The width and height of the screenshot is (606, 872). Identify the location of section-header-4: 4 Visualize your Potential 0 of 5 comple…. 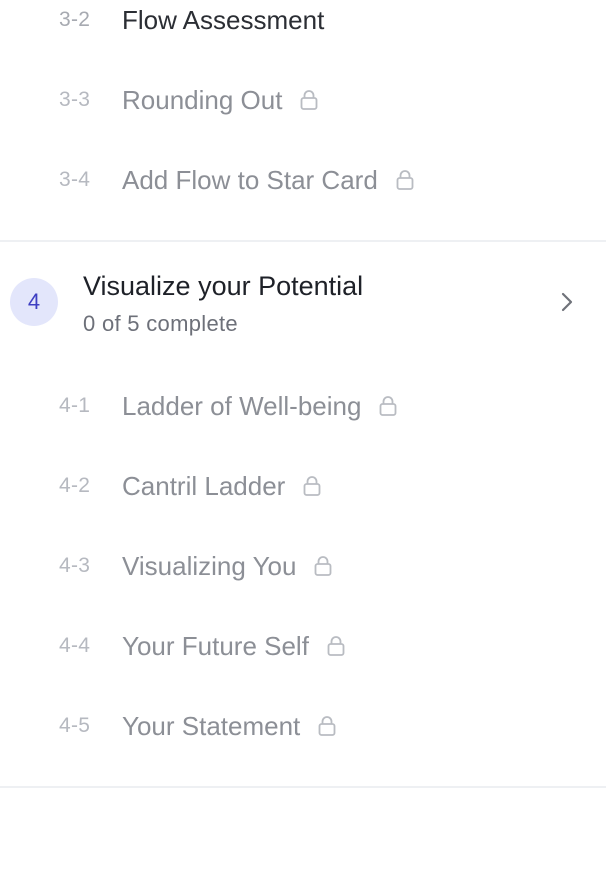
(303, 302).